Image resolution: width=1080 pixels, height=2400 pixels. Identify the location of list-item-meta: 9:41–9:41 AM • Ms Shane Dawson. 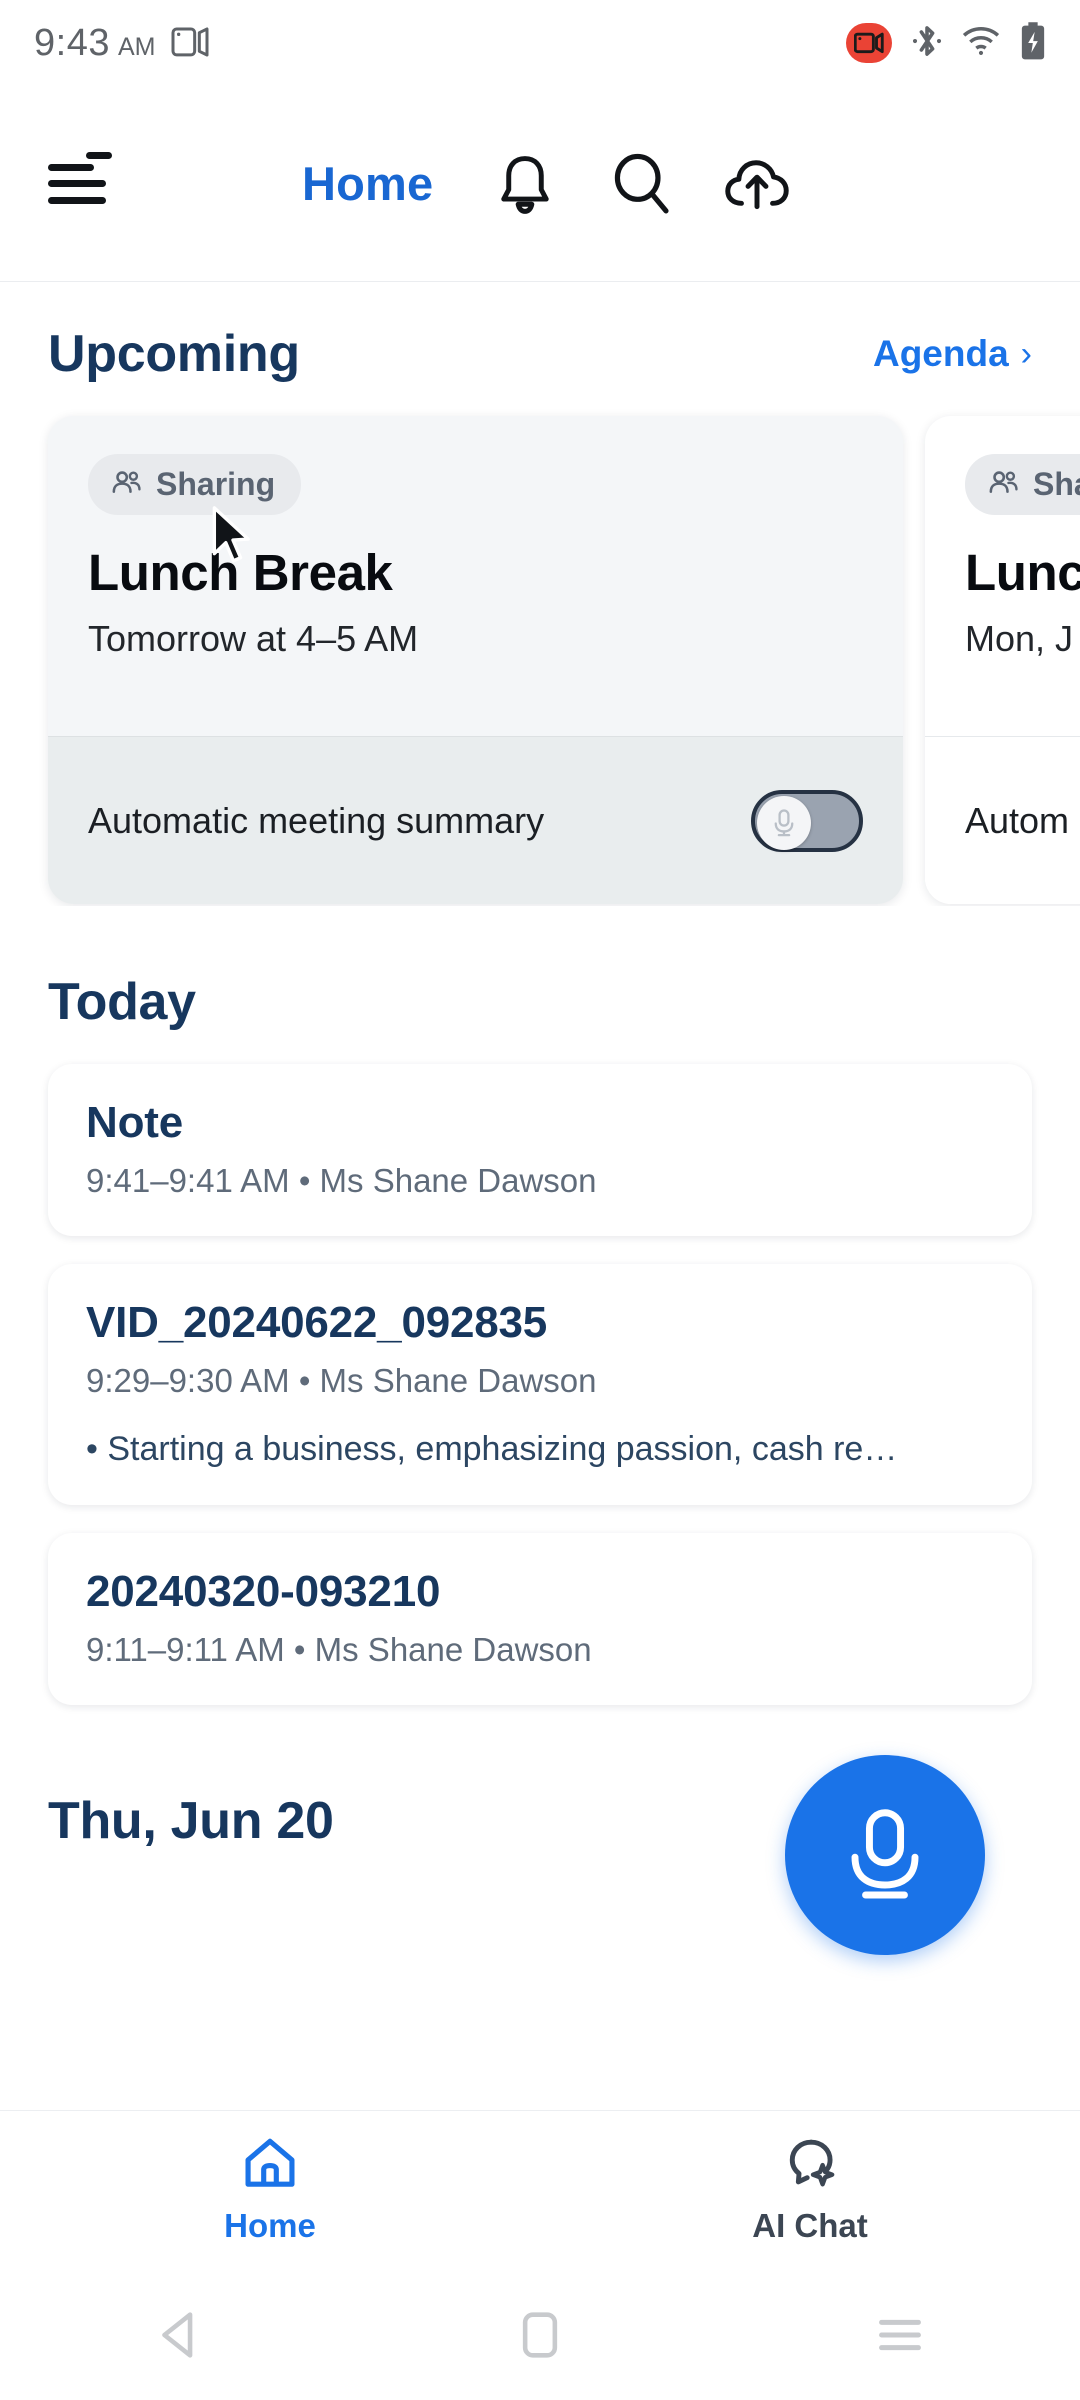
(341, 1180).